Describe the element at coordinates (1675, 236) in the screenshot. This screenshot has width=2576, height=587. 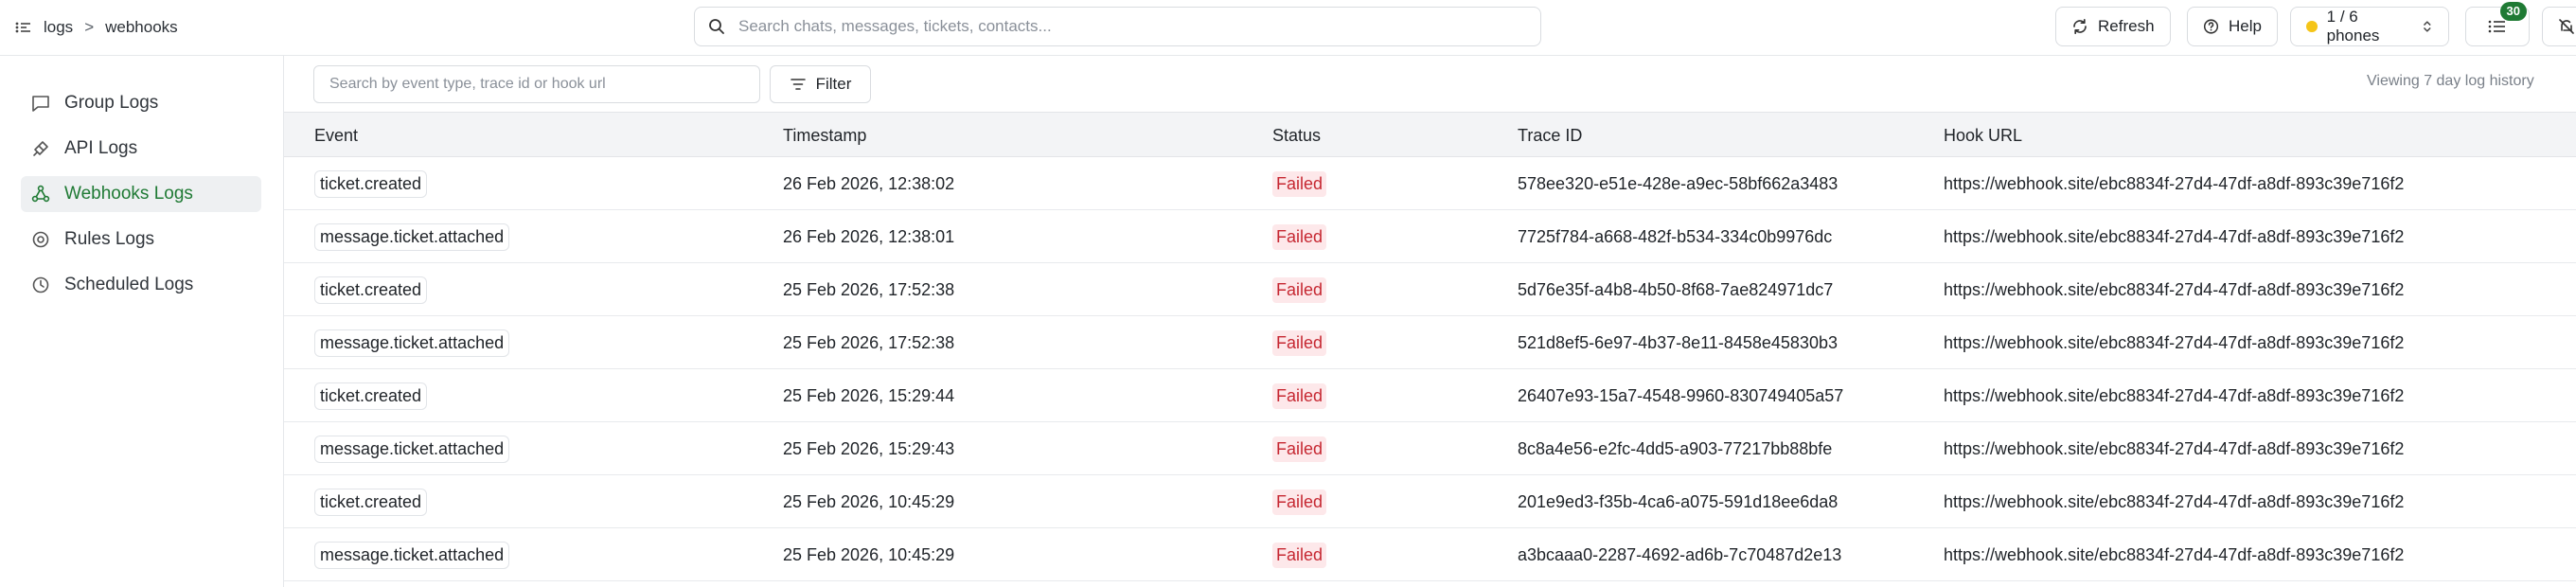
I see `trace-id-cell: 7725f784-a668-482f-b534-334c0b9976dc` at that location.